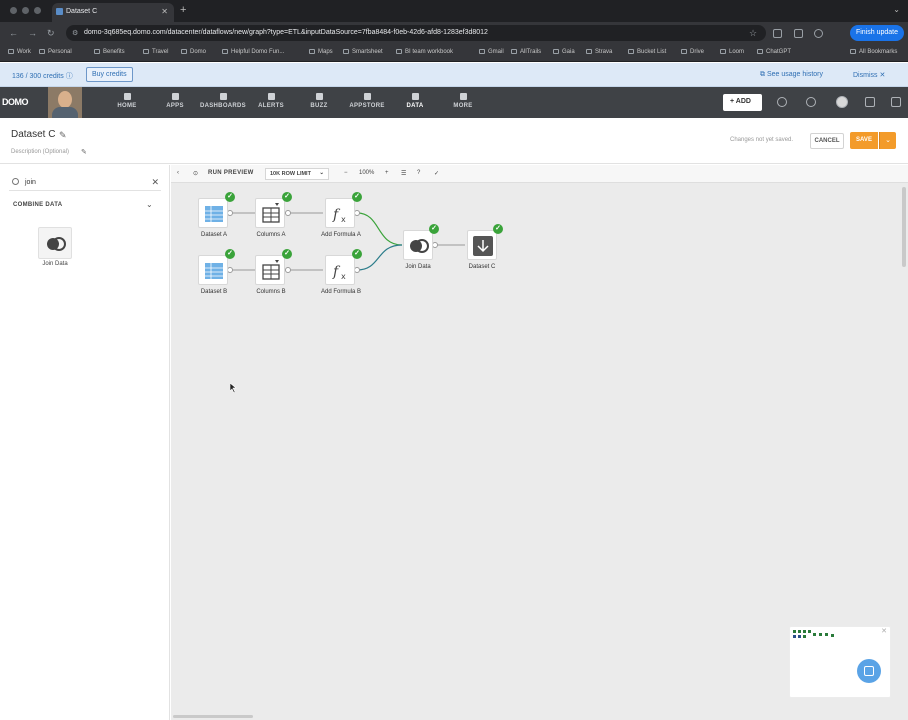 This screenshot has height=720, width=908. What do you see at coordinates (887, 140) in the screenshot?
I see `save-options-button: ⌄` at bounding box center [887, 140].